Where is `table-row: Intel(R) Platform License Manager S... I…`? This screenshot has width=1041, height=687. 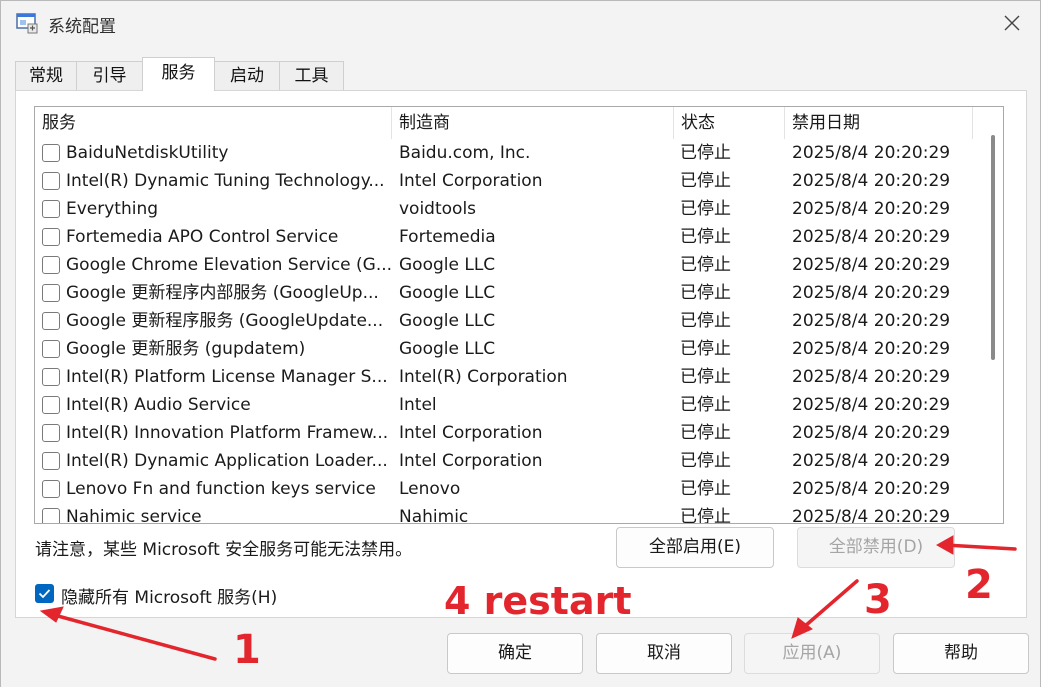 table-row: Intel(R) Platform License Manager S... I… is located at coordinates (505, 377).